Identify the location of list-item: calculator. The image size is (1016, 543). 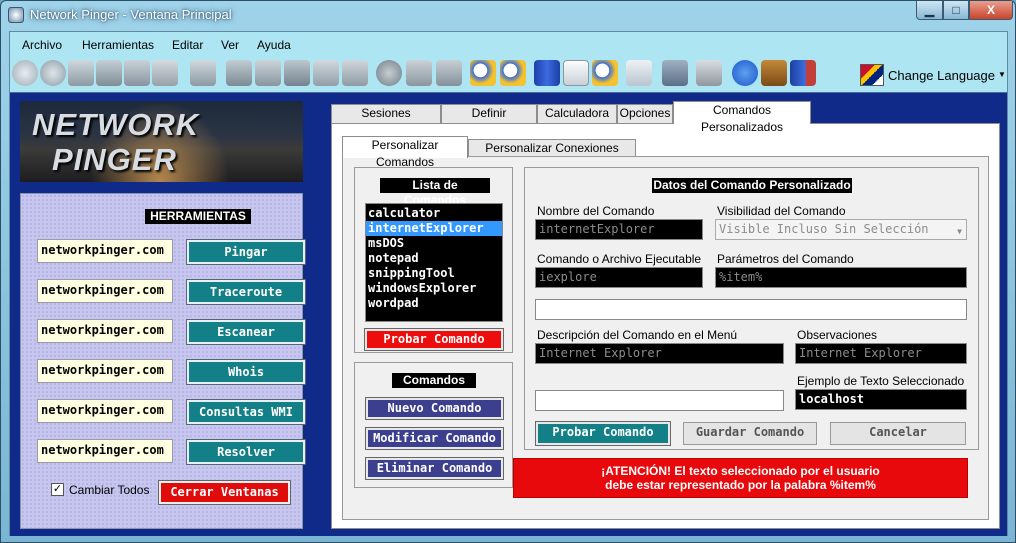
(434, 213).